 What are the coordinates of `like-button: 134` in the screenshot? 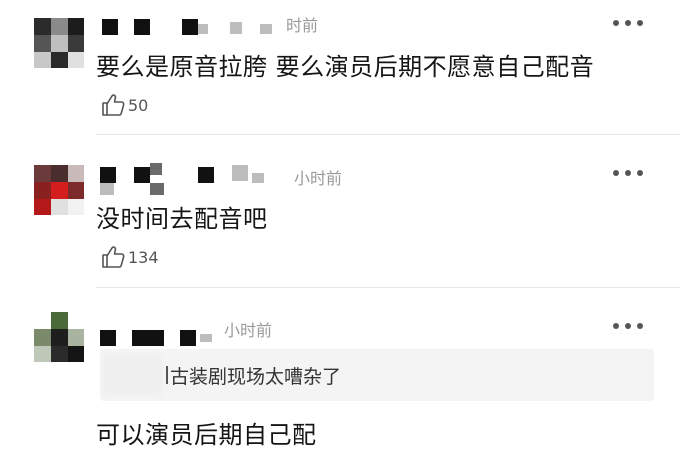 It's located at (129, 257).